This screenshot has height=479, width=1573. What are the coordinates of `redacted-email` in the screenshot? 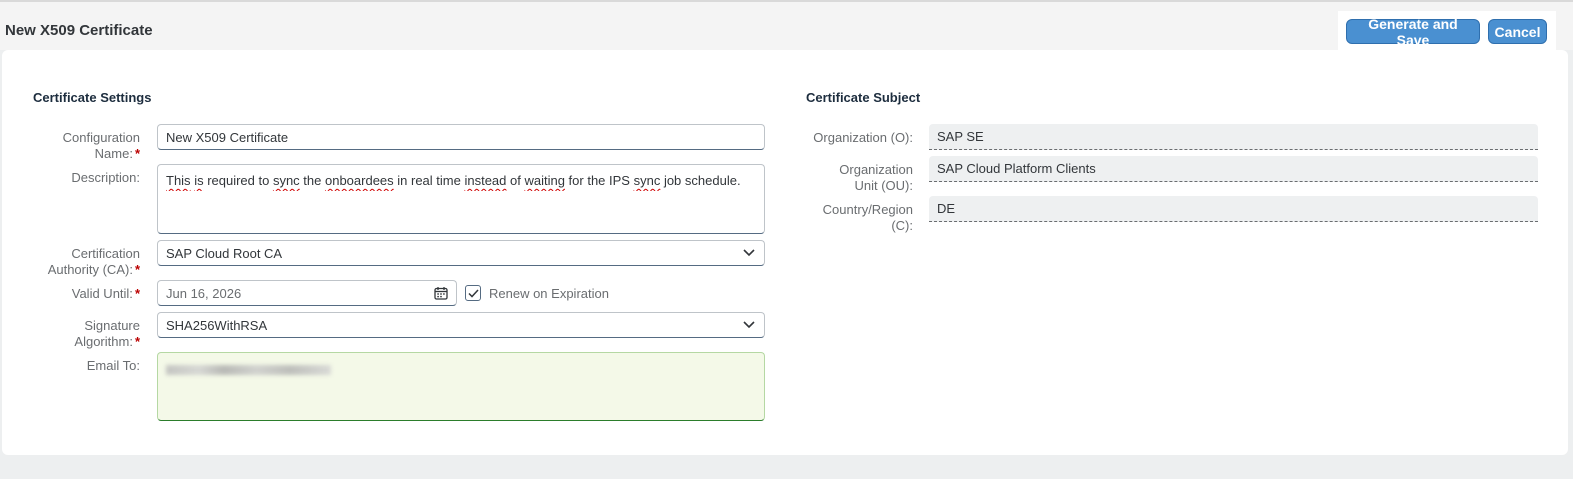 It's located at (248, 370).